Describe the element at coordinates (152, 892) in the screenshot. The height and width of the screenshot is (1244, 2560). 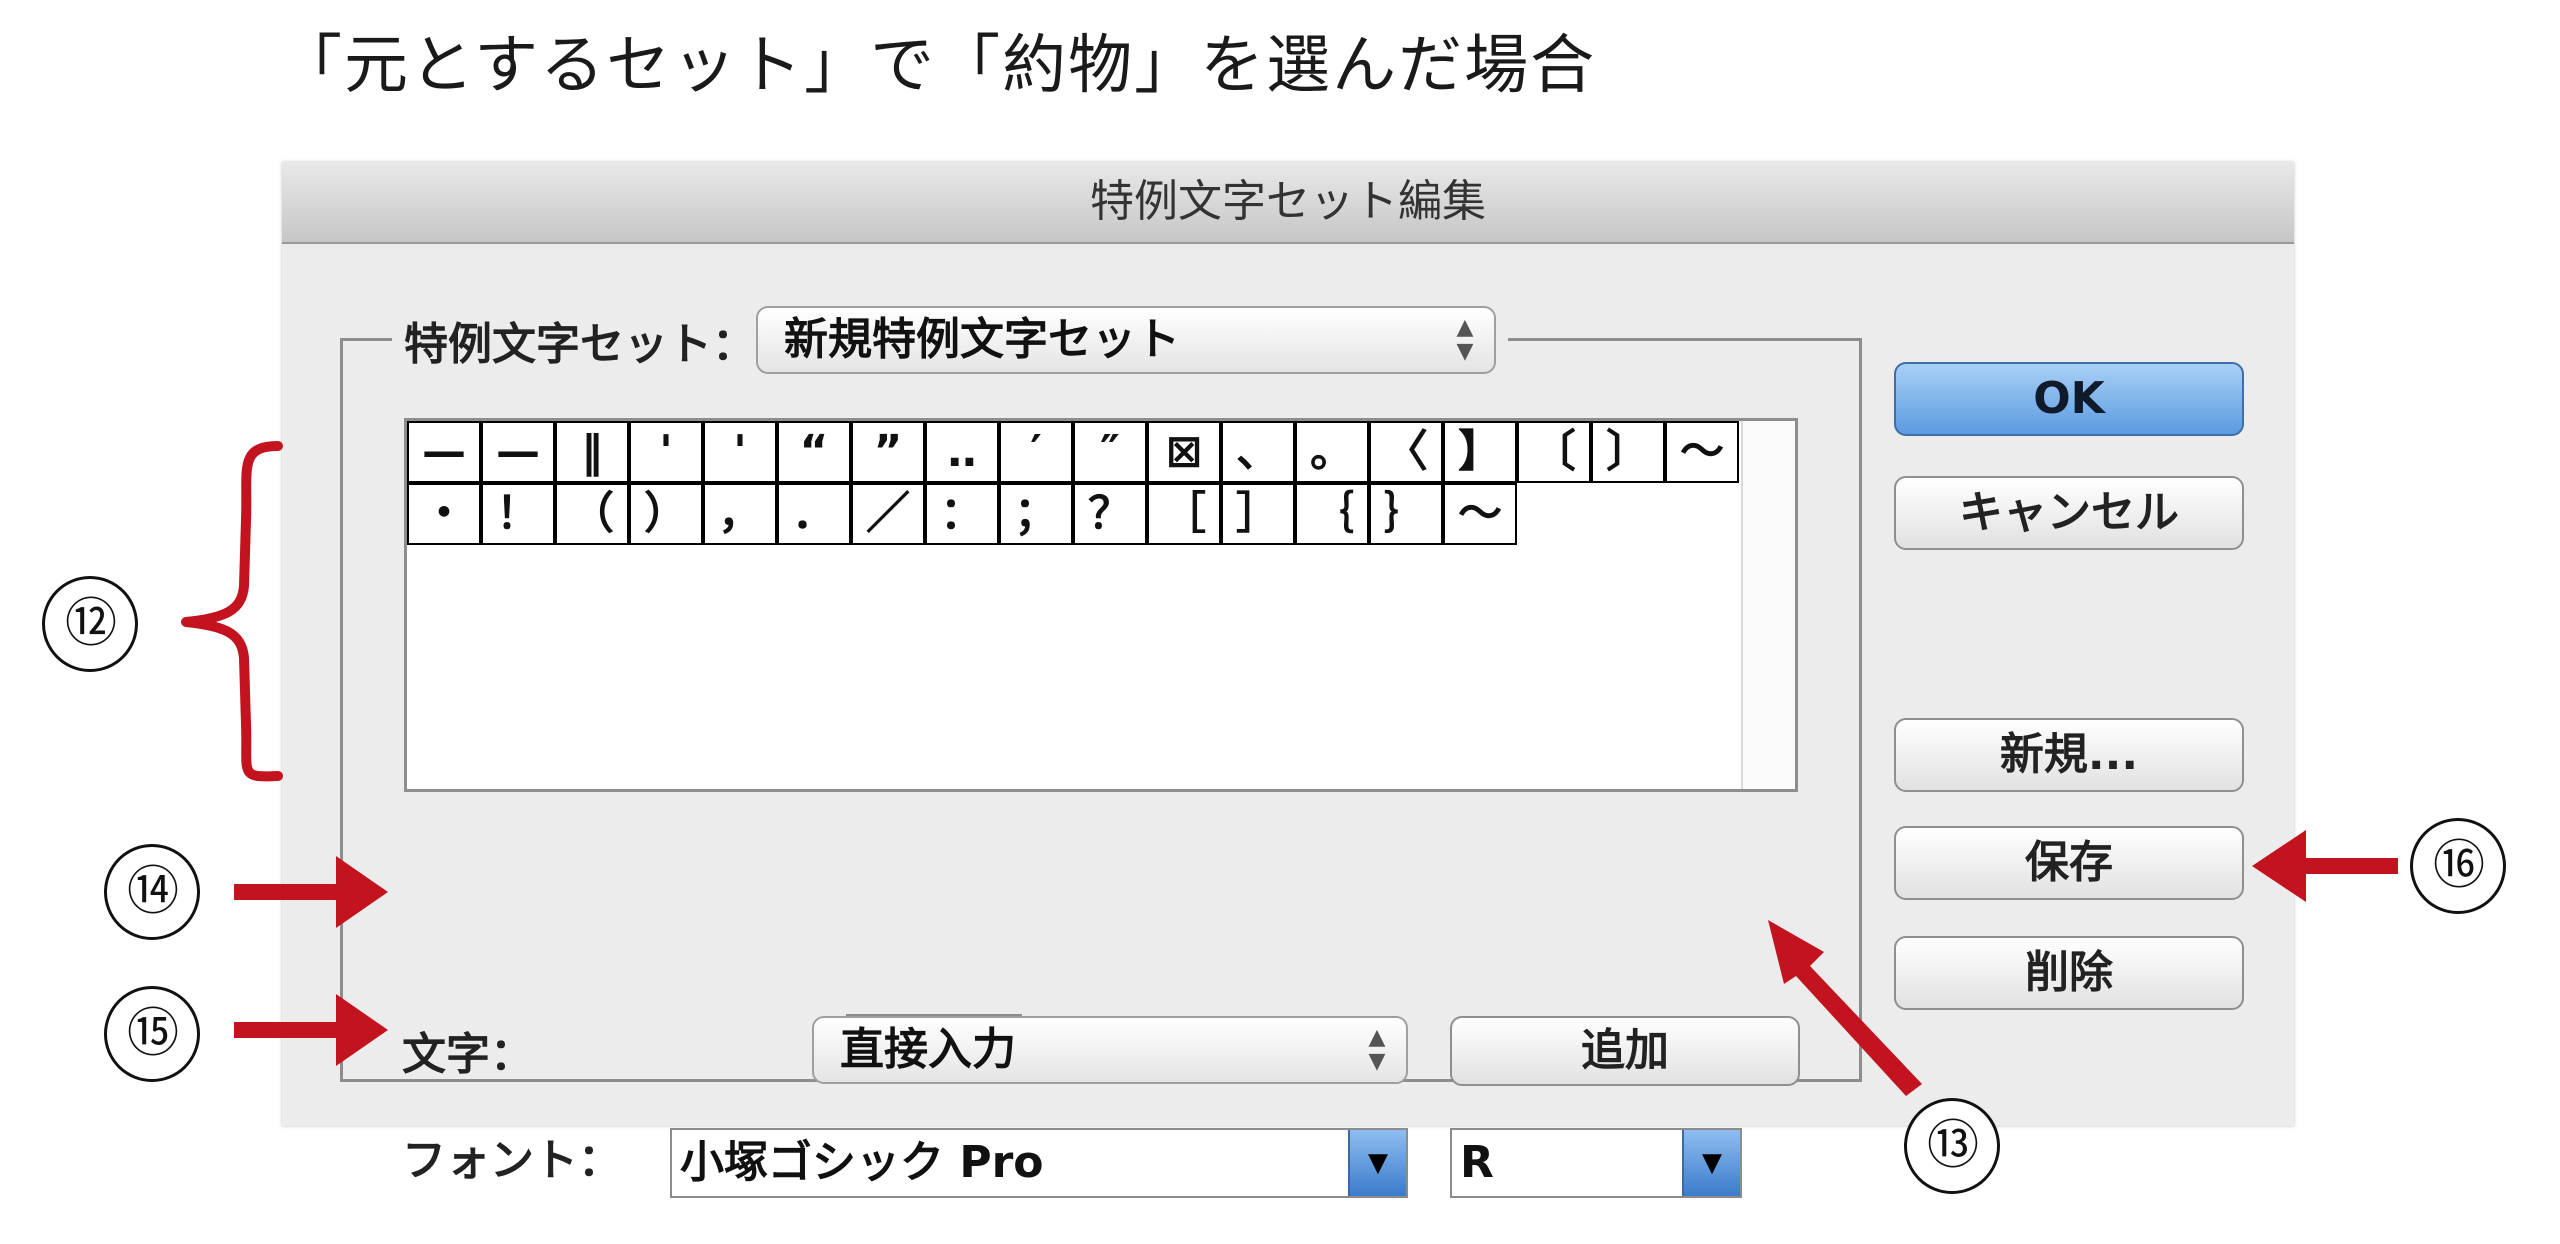
I see `annotation-14: ⑭` at that location.